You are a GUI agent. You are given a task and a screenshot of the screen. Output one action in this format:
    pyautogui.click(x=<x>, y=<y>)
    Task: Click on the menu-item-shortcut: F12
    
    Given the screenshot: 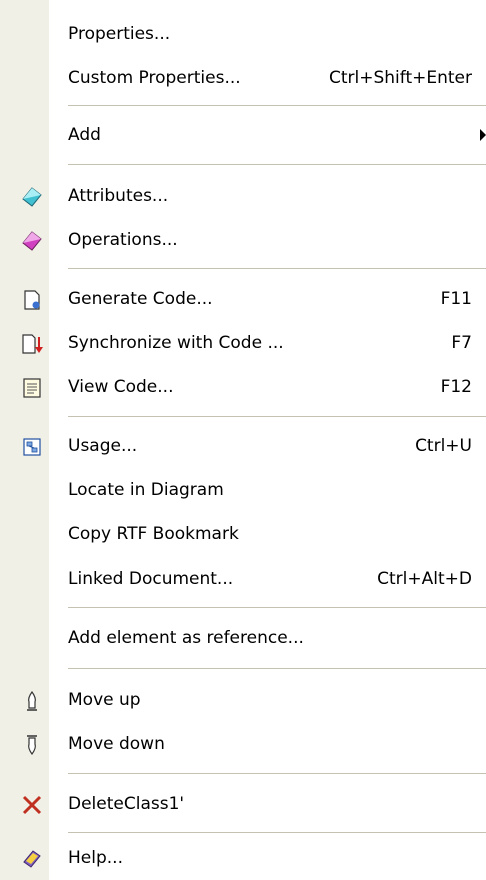 What is the action you would take?
    pyautogui.click(x=456, y=387)
    